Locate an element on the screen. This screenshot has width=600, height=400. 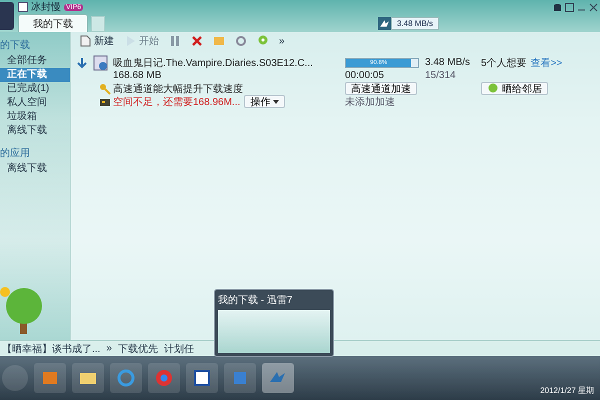
time-remaining: 00:00:05 is located at coordinates (365, 75).